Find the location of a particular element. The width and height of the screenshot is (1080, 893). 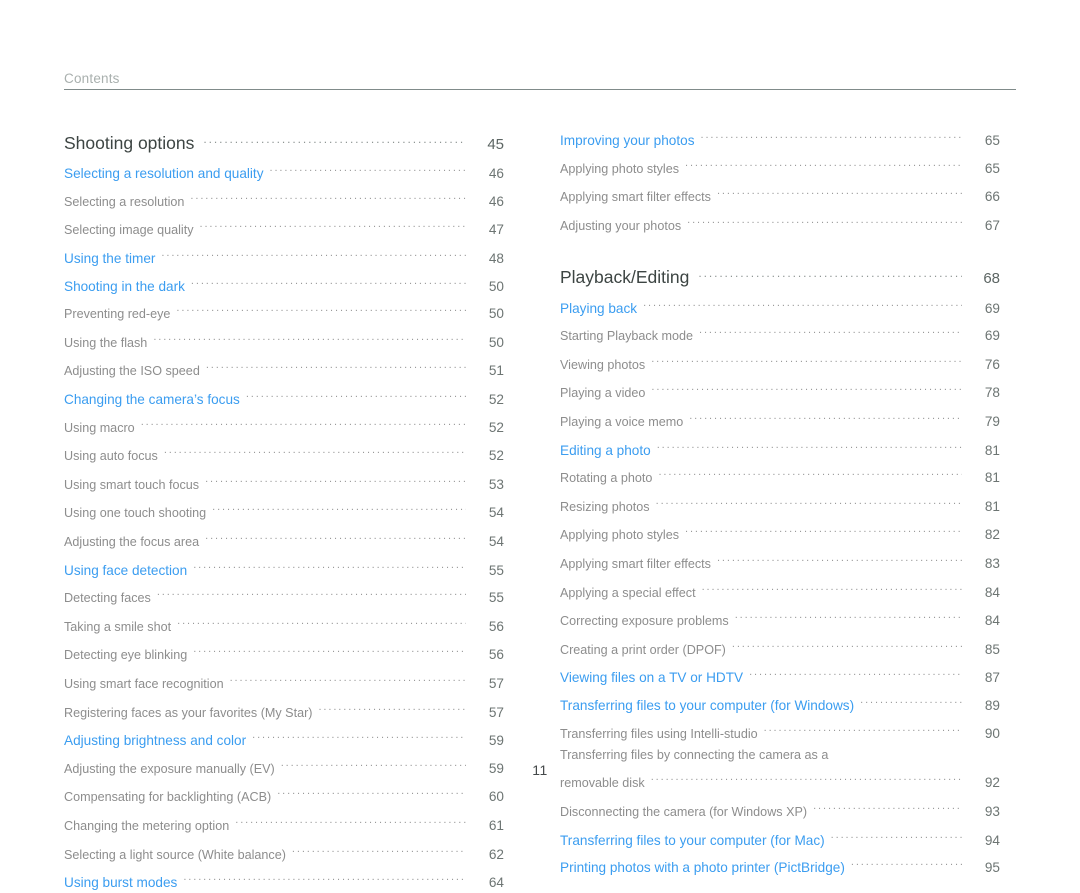

toc-section-entry: Shooting options 45 is located at coordinates (284, 140).